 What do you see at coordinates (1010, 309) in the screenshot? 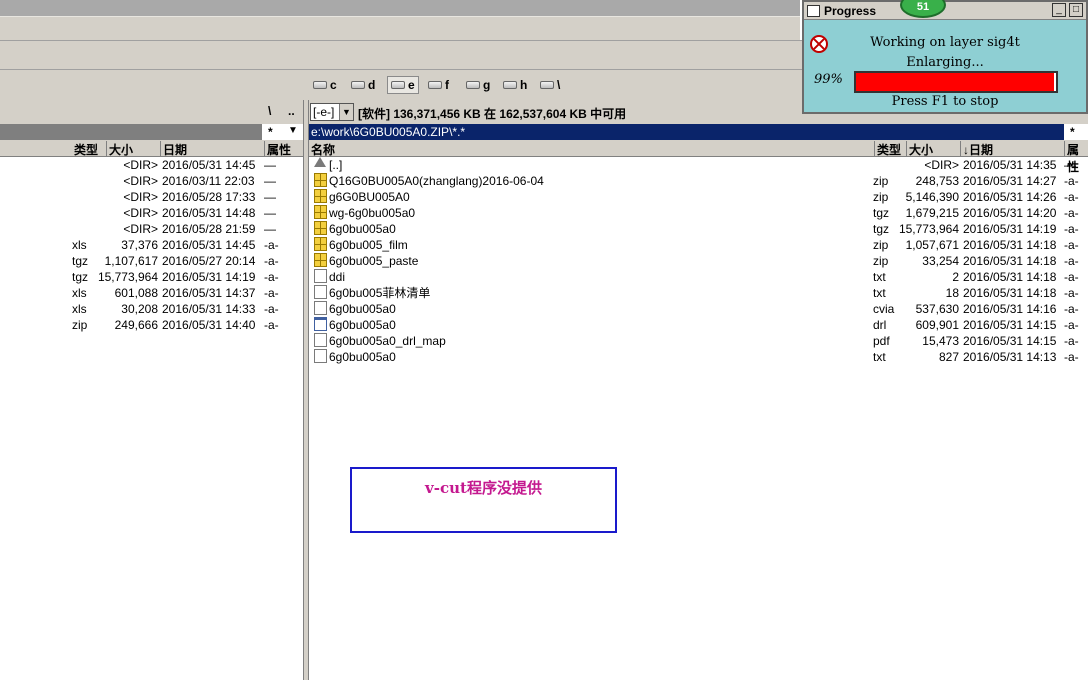
I see `cell-date: 2016/05/31 14:16` at bounding box center [1010, 309].